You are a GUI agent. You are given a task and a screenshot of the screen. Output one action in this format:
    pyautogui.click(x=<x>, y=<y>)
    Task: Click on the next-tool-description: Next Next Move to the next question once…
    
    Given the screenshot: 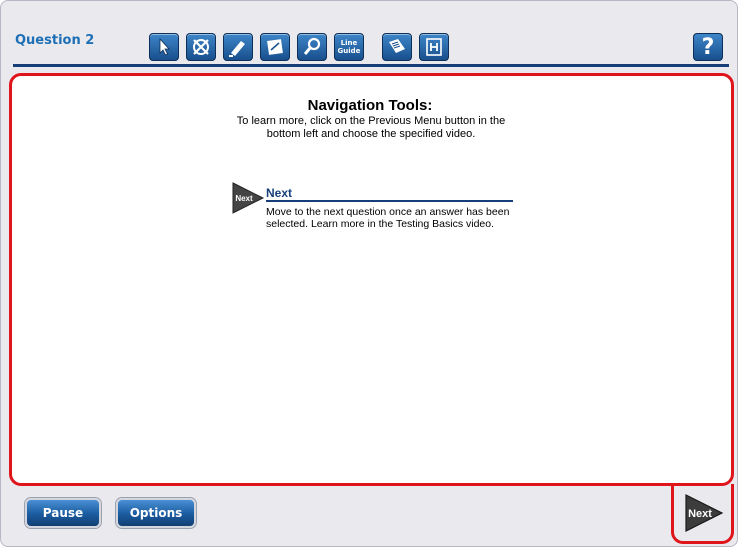 What is the action you would take?
    pyautogui.click(x=373, y=206)
    